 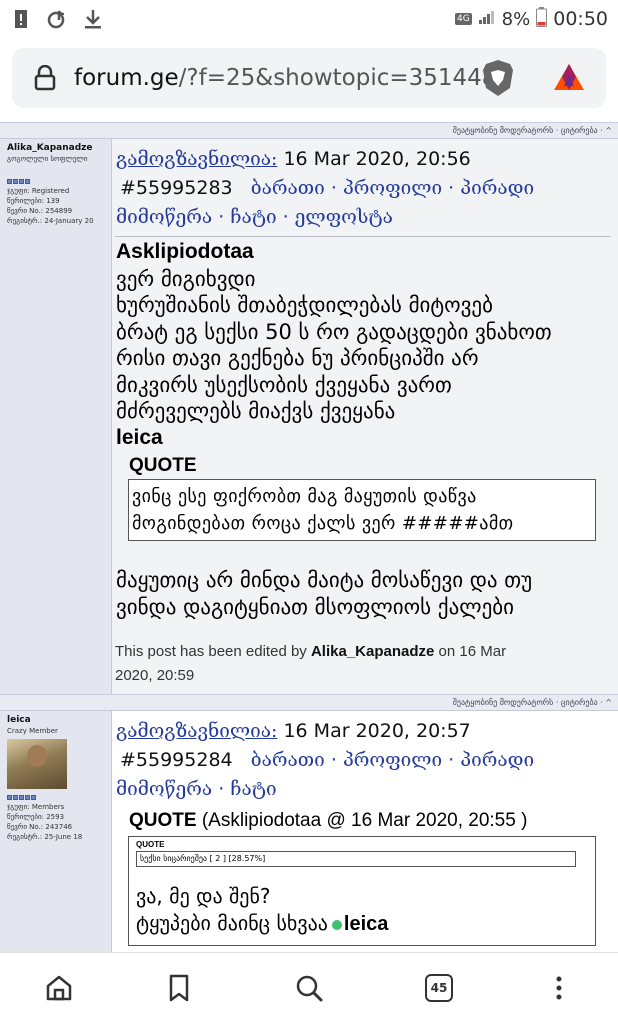 I want to click on address-bar: forum.ge/?f=25&showtopic=351448, so click(x=309, y=78).